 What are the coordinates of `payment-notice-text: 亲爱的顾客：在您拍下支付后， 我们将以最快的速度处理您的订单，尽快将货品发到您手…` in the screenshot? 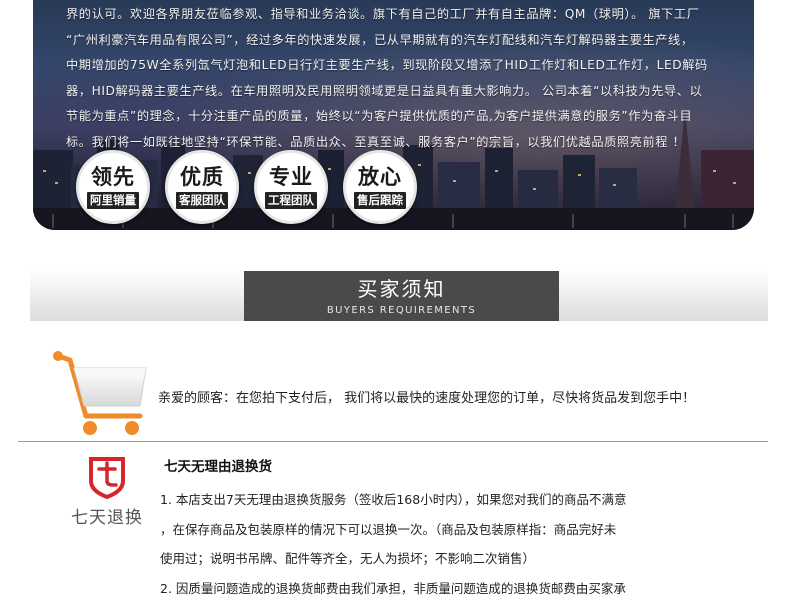 It's located at (427, 398).